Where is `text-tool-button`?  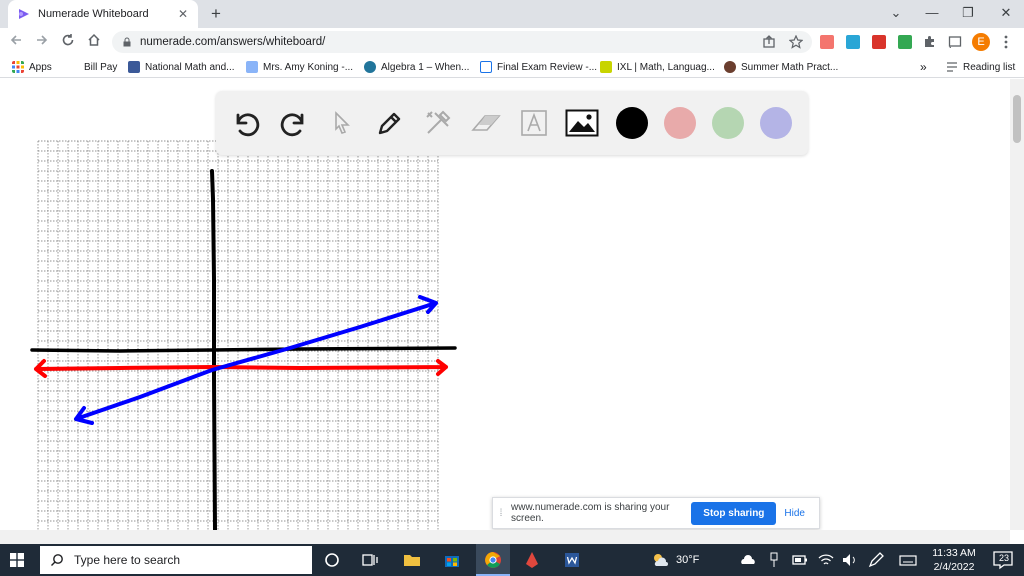
text-tool-button is located at coordinates (534, 123).